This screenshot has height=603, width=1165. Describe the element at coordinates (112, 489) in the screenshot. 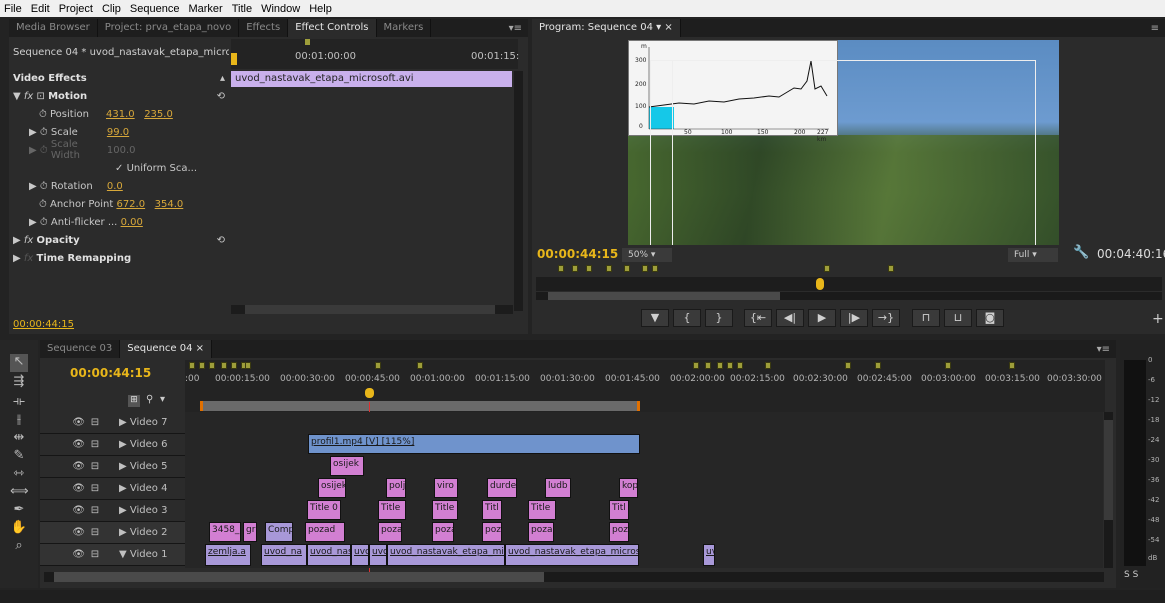

I see `track-video-4: 👁 ⊟ ▶ Video 4` at that location.